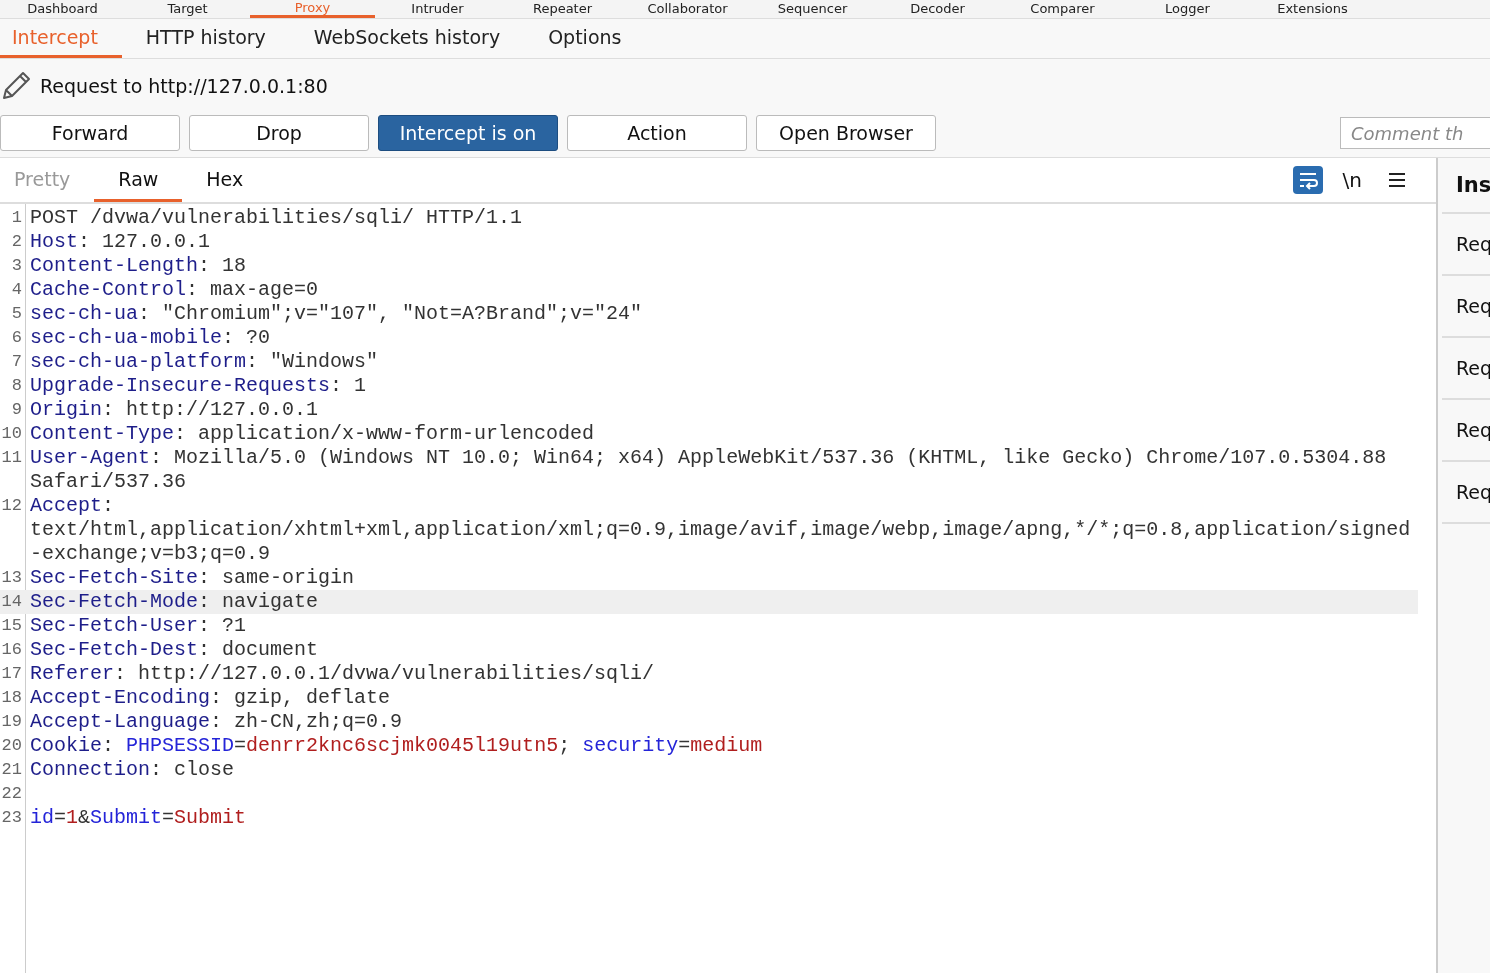  What do you see at coordinates (591, 38) in the screenshot?
I see `sub-tab: Options` at bounding box center [591, 38].